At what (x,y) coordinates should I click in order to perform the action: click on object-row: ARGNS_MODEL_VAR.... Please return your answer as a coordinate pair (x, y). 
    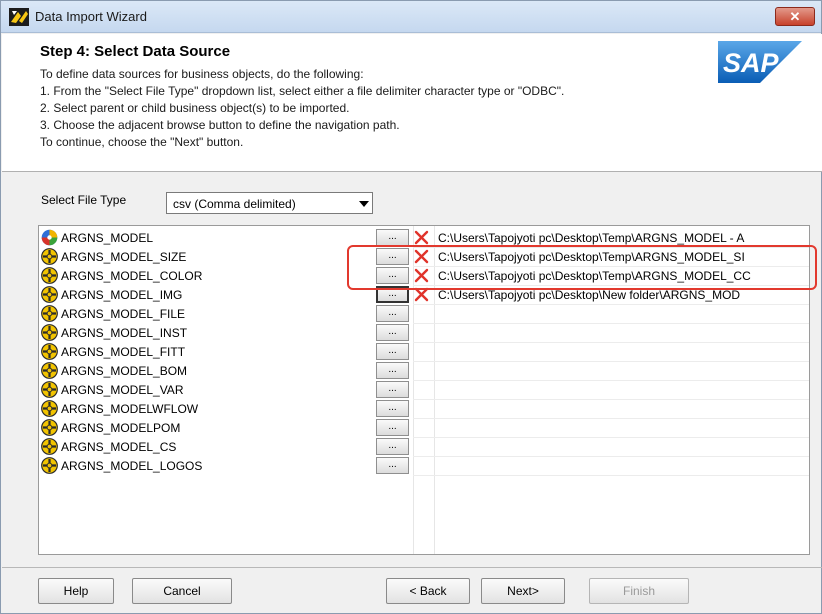
    Looking at the image, I should click on (424, 389).